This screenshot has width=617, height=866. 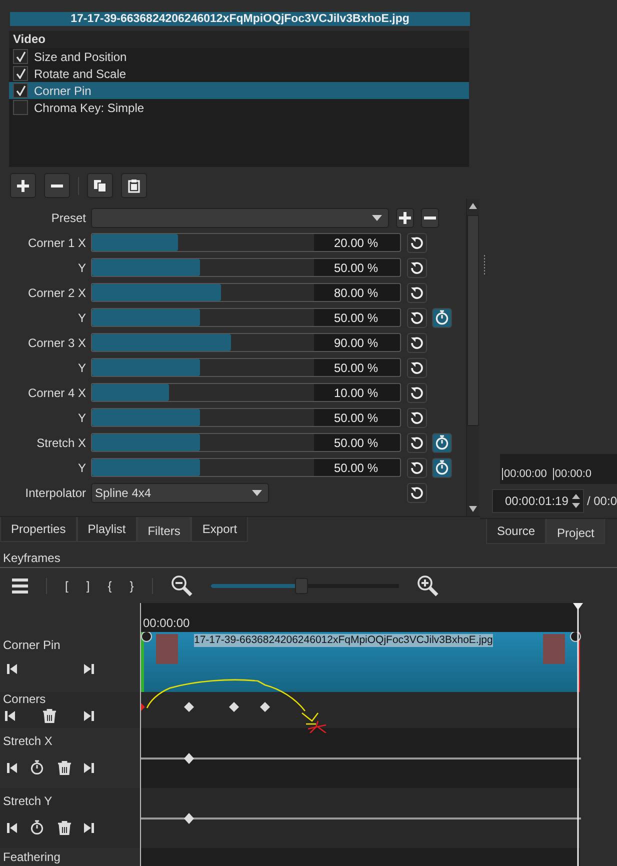 I want to click on caret-icon, so click(x=257, y=493).